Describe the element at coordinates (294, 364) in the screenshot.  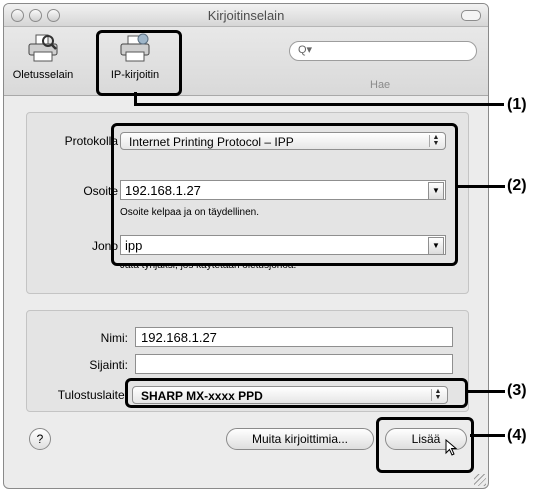
I see `location-field` at that location.